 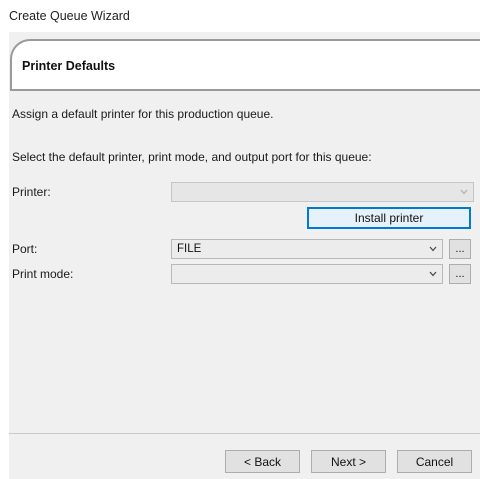 What do you see at coordinates (240, 16) in the screenshot?
I see `title-bar: Create Queue Wizard` at bounding box center [240, 16].